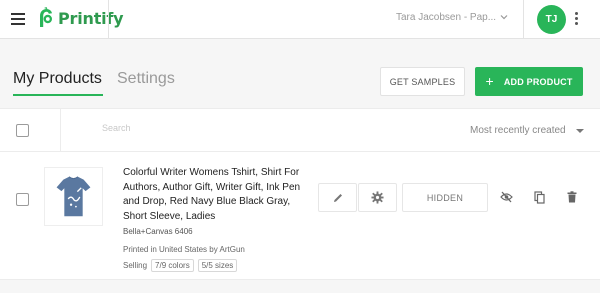  What do you see at coordinates (158, 231) in the screenshot?
I see `product-model: Bella+Canvas 6406` at bounding box center [158, 231].